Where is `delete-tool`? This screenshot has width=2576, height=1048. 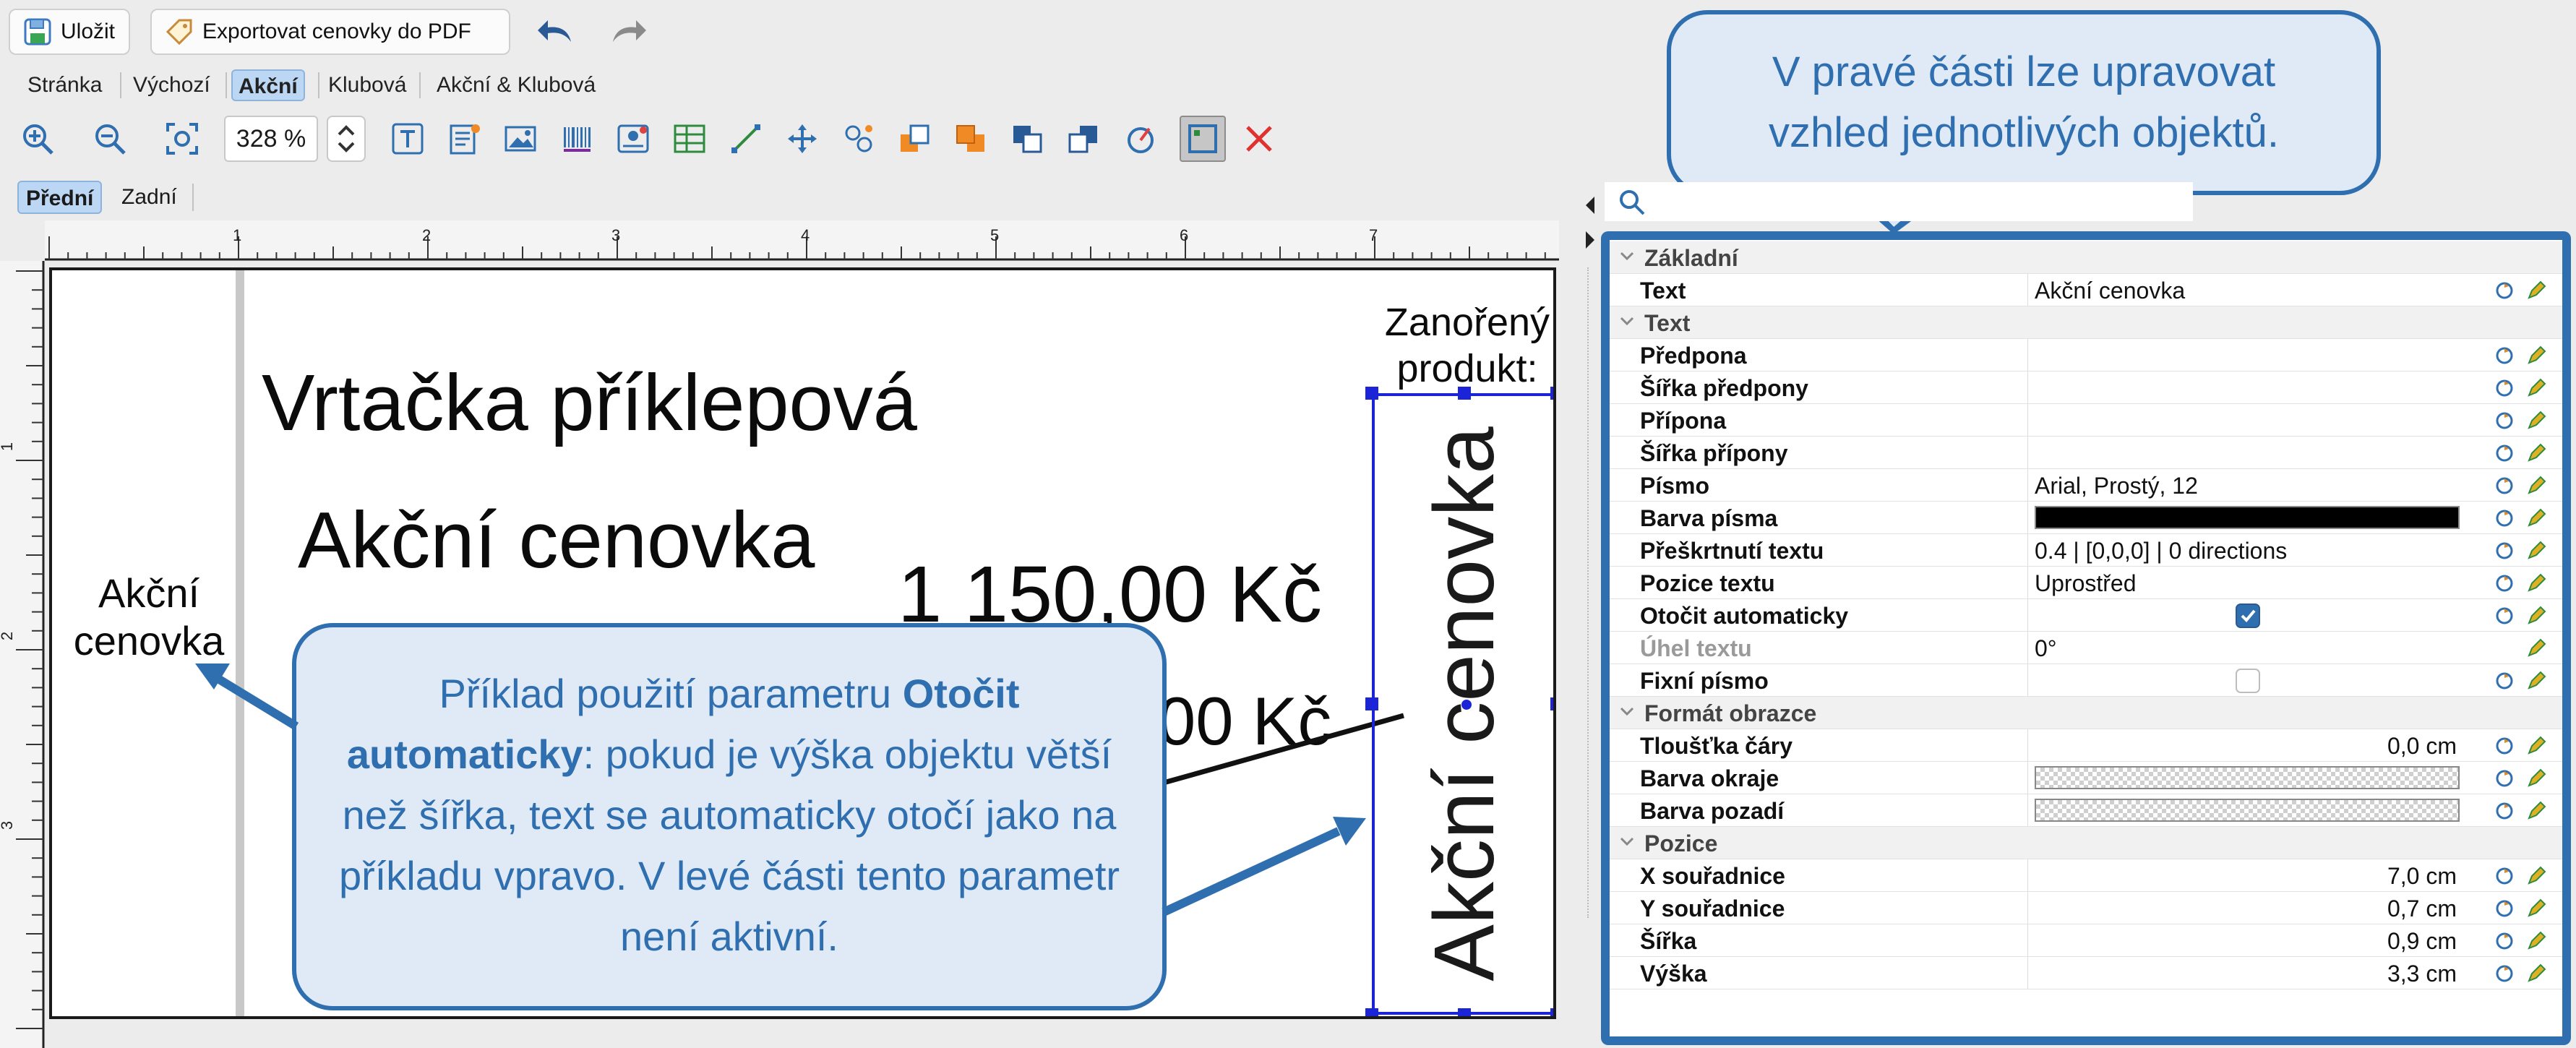 delete-tool is located at coordinates (1259, 139).